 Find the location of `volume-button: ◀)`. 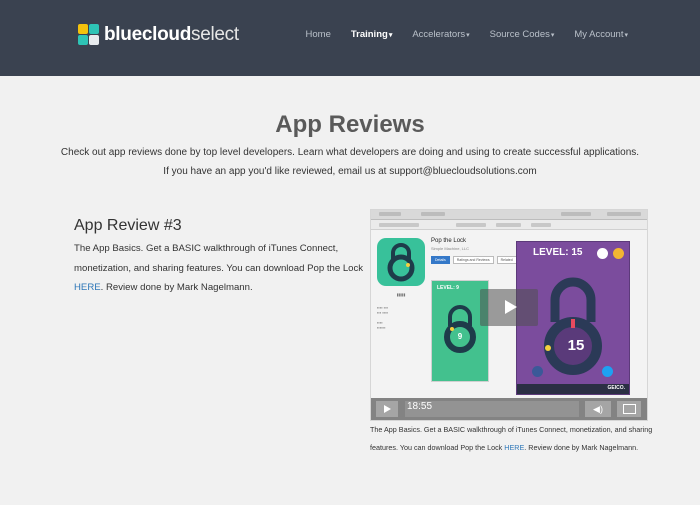

volume-button: ◀) is located at coordinates (598, 409).